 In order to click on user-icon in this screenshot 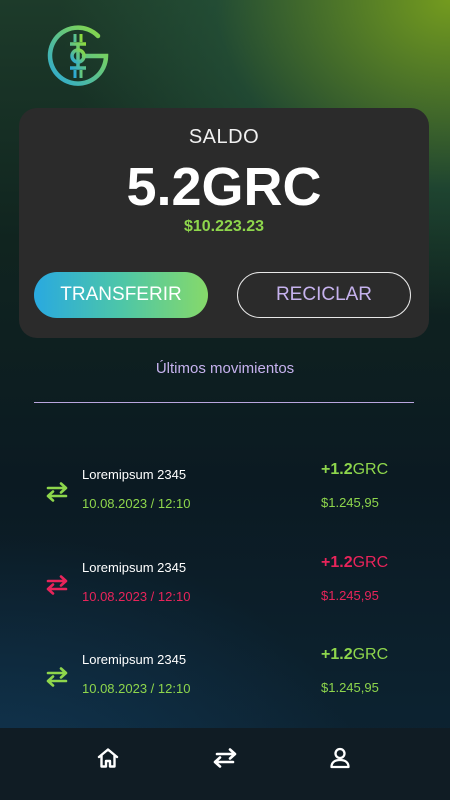, I will do `click(340, 758)`.